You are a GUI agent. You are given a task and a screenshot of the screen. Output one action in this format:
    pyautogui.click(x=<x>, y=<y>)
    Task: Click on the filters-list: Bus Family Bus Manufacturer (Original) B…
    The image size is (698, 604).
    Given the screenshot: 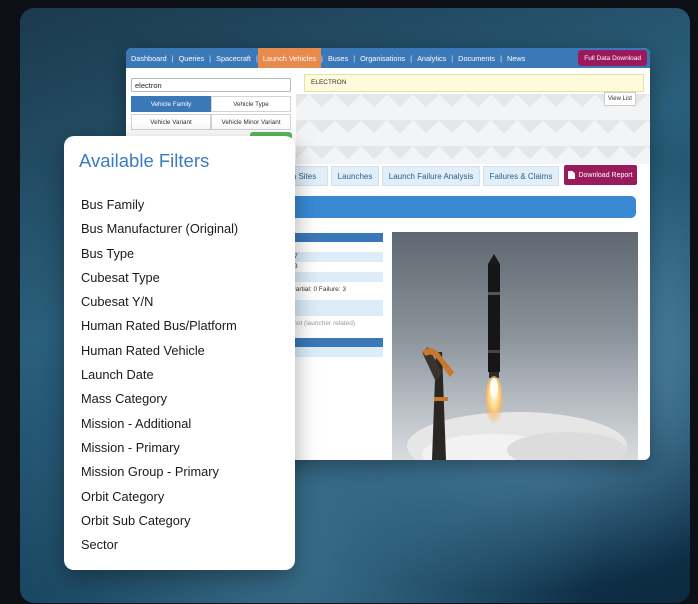 What is the action you would take?
    pyautogui.click(x=159, y=378)
    